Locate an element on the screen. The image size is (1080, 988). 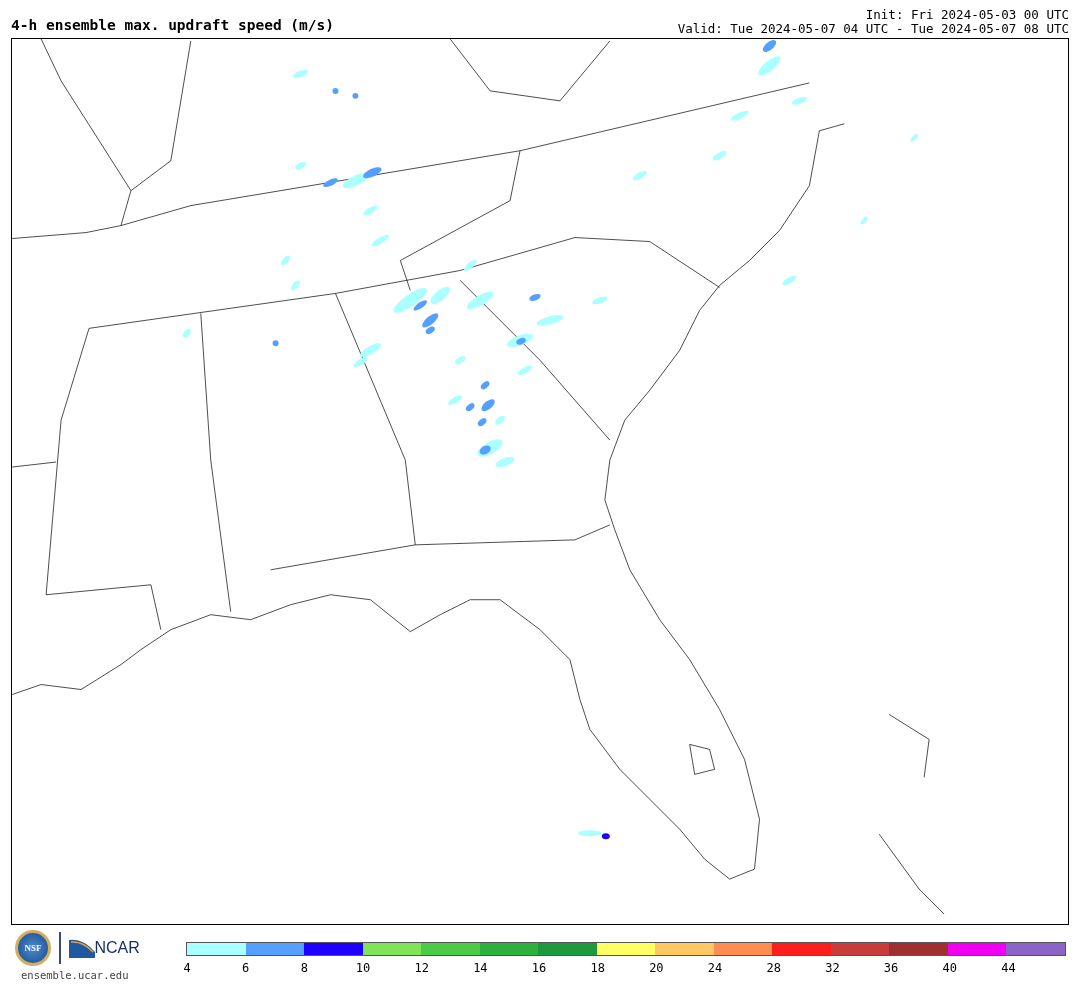
tick-label: 8 is located at coordinates (304, 968).